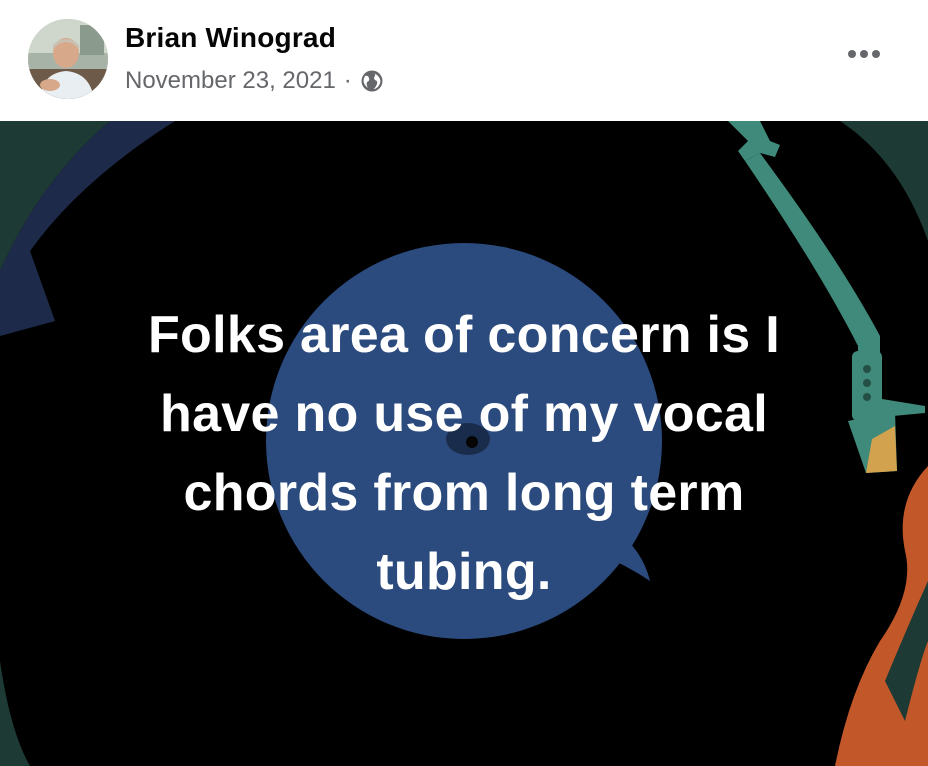 Image resolution: width=928 pixels, height=766 pixels. I want to click on post-date: November 23, 2021, so click(230, 81).